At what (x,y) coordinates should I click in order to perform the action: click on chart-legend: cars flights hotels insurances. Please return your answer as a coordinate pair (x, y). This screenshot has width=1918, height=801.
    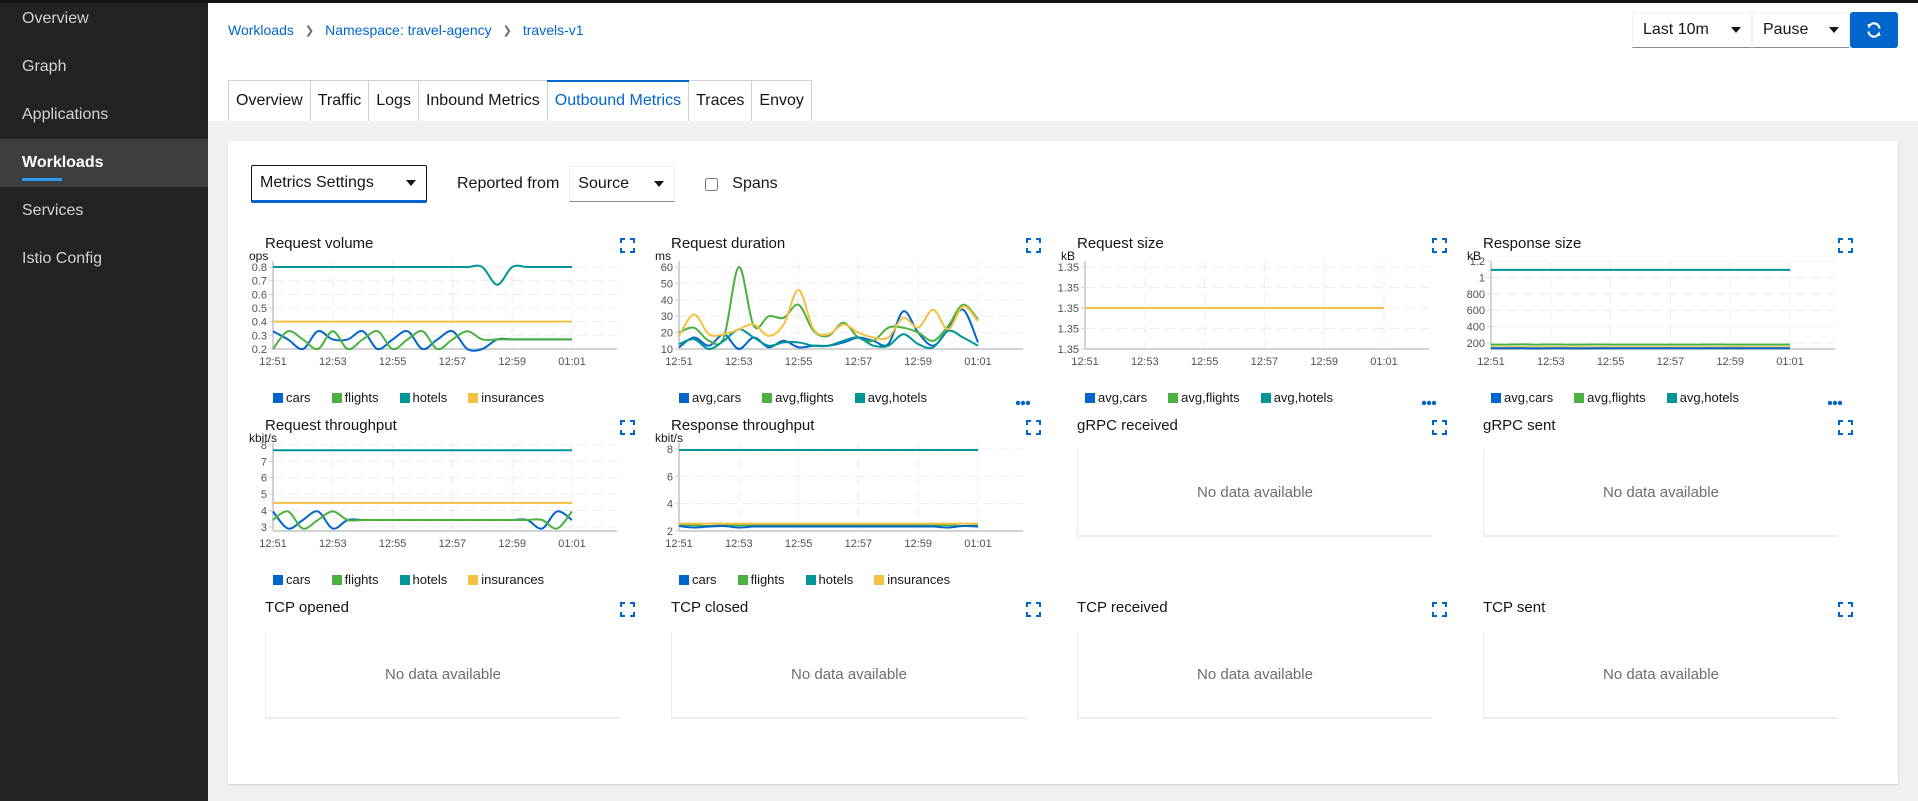
    Looking at the image, I should click on (419, 397).